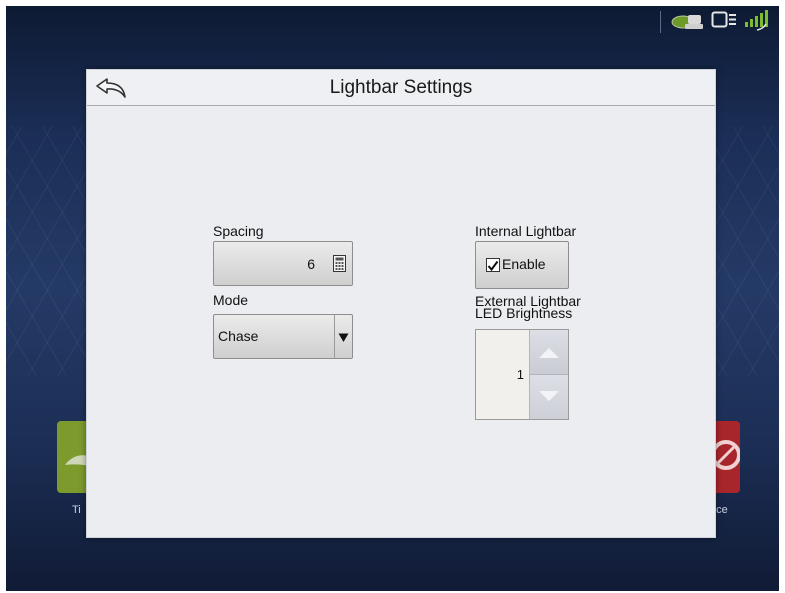 The height and width of the screenshot is (593, 785). I want to click on mode-label: Mode, so click(231, 300).